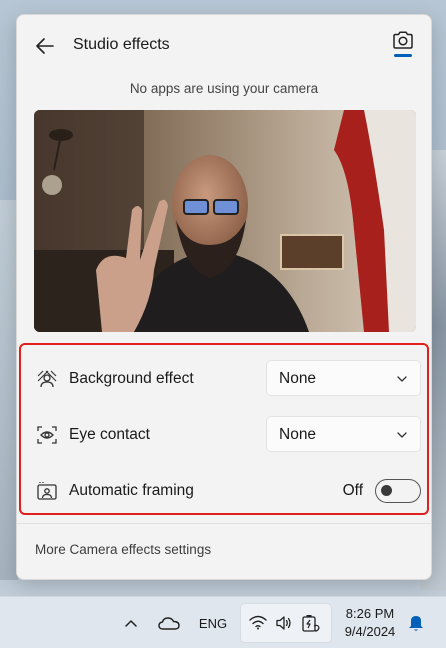 This screenshot has width=446, height=648. What do you see at coordinates (224, 523) in the screenshot?
I see `footer-divider` at bounding box center [224, 523].